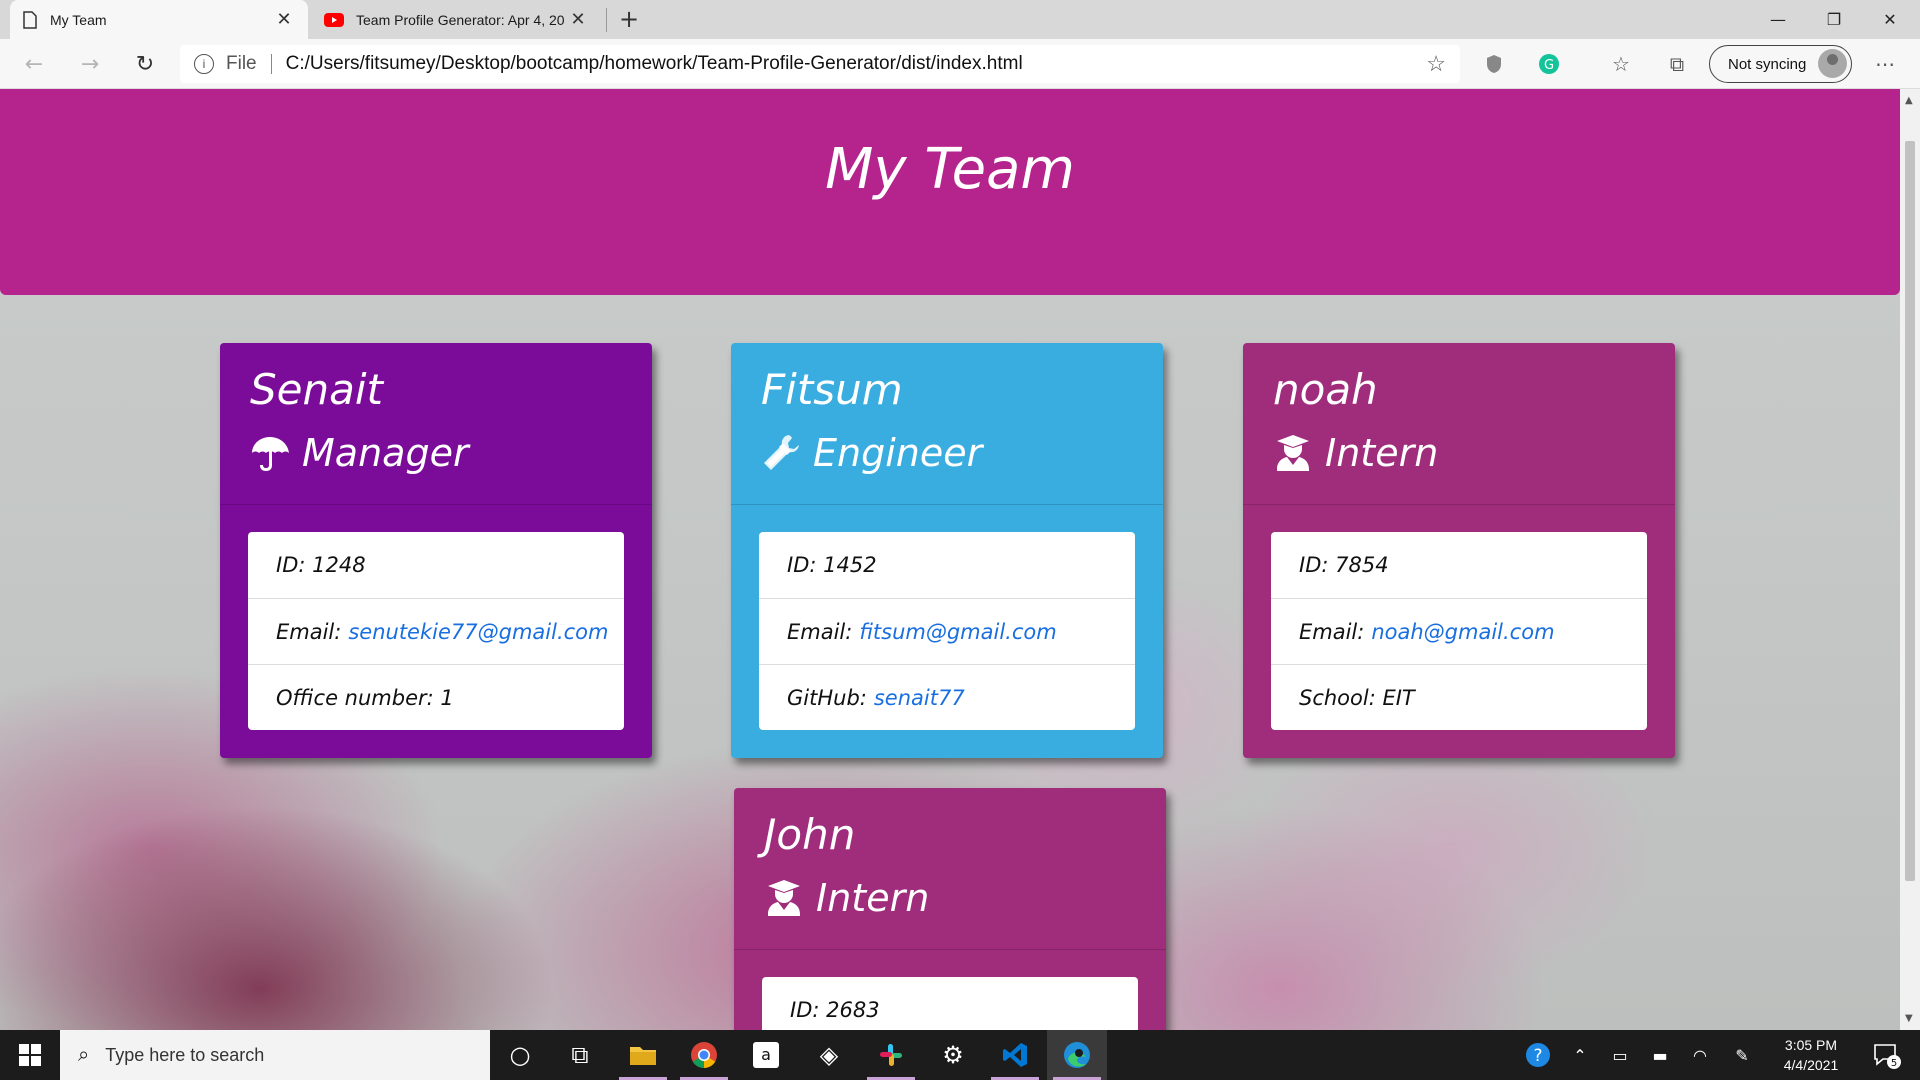  Describe the element at coordinates (1834, 19) in the screenshot. I see `restore-icon: ❐` at that location.